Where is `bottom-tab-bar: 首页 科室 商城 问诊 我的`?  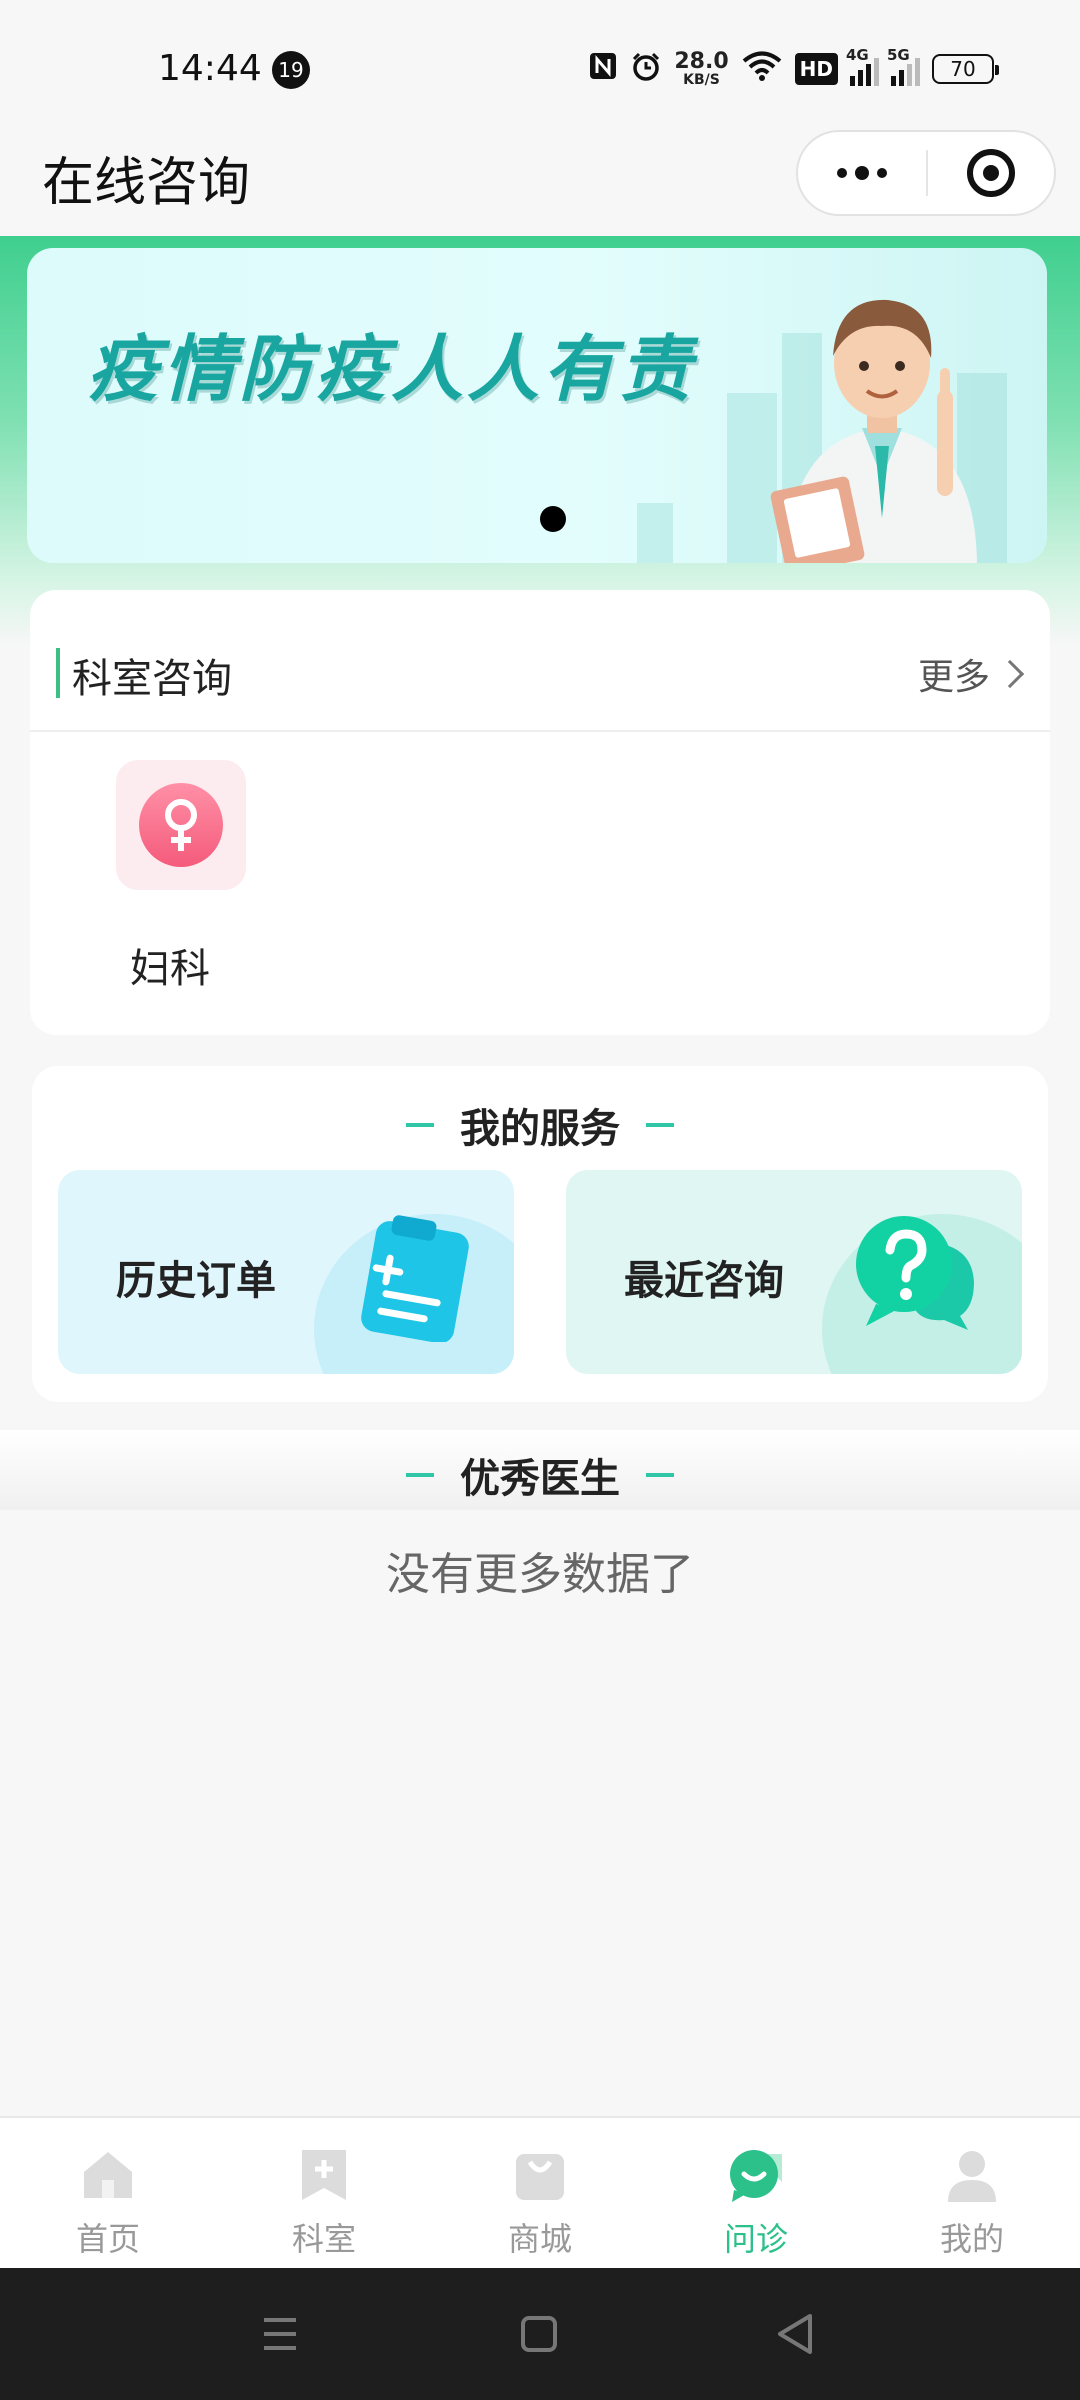
bottom-tab-bar: 首页 科室 商城 问诊 我的 is located at coordinates (540, 2192).